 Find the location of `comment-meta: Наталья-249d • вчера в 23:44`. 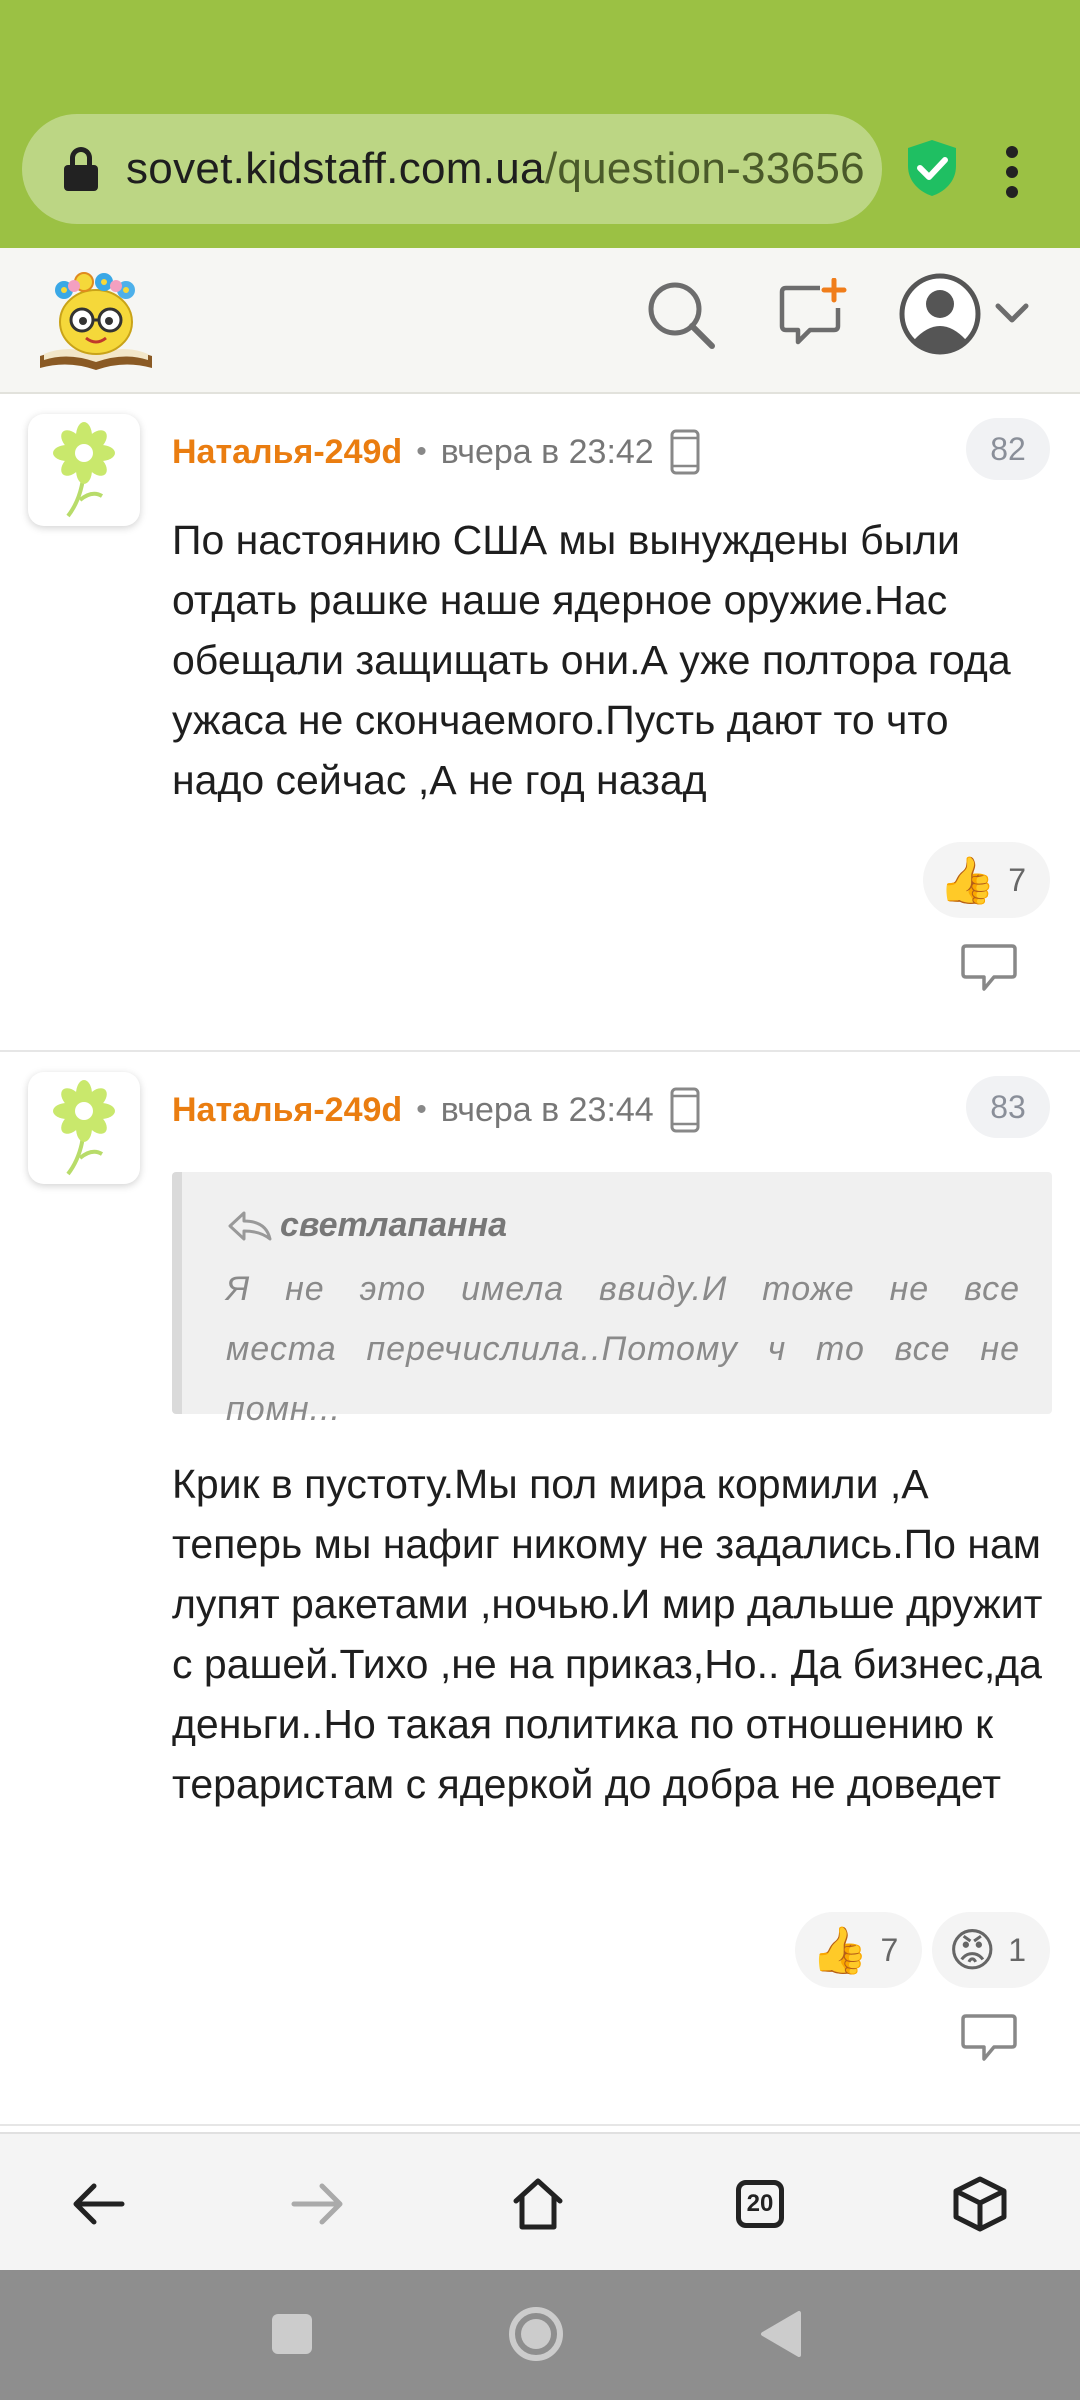

comment-meta: Наталья-249d • вчера в 23:44 is located at coordinates (436, 1110).